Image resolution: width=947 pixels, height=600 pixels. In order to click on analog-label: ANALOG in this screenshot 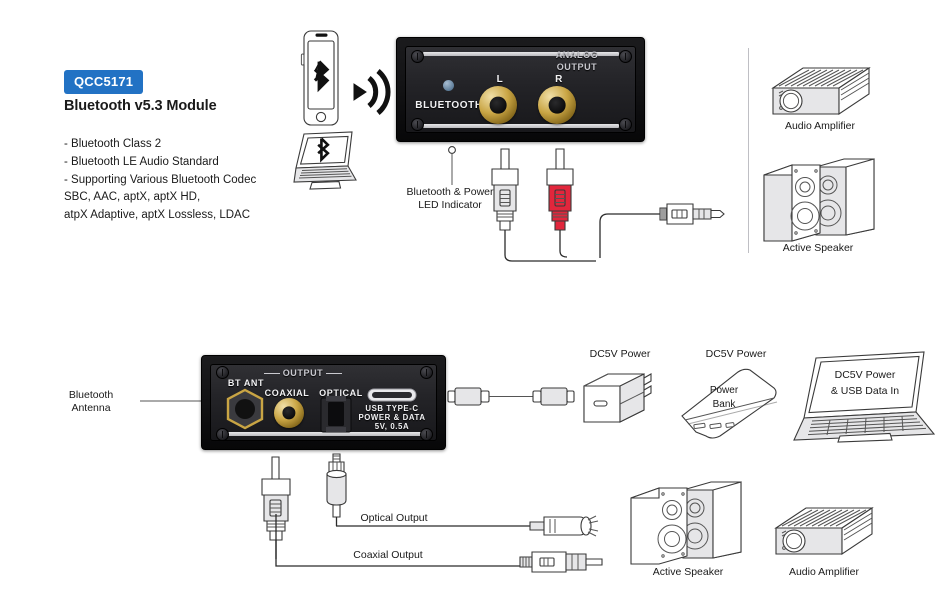, I will do `click(577, 55)`.